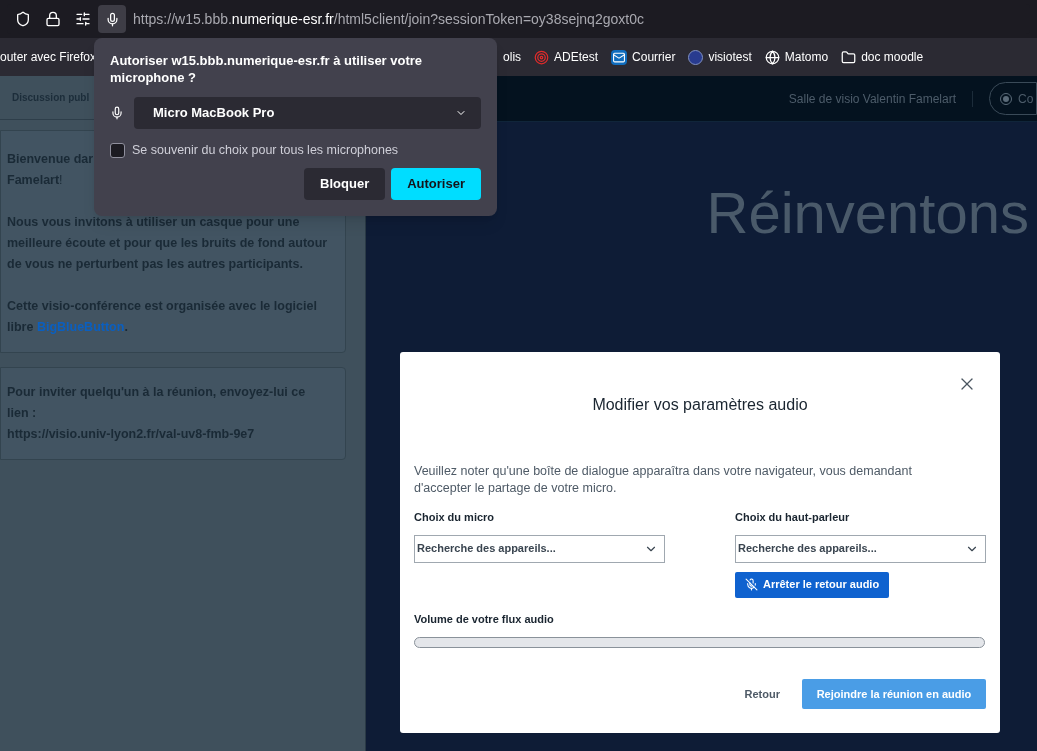 This screenshot has height=751, width=1037. Describe the element at coordinates (812, 584) in the screenshot. I see `stop-audio-feedback-button: Arrêter le retour audio` at that location.